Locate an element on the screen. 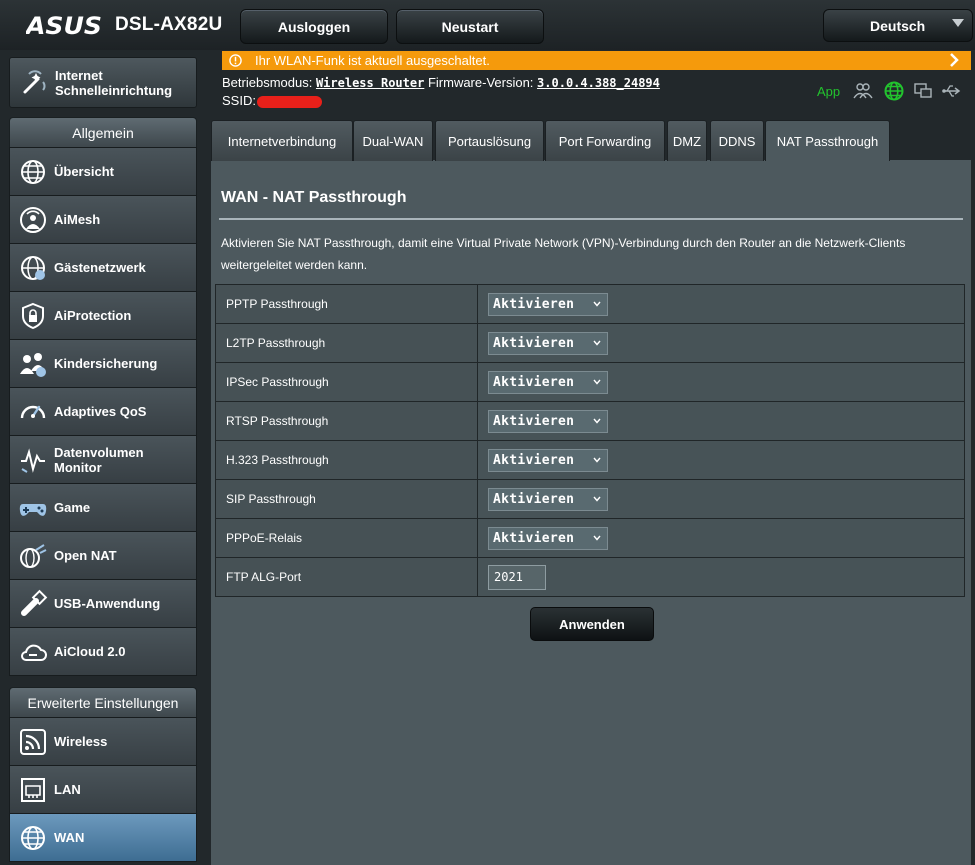 The width and height of the screenshot is (975, 865). parental-control-icon is located at coordinates (33, 364).